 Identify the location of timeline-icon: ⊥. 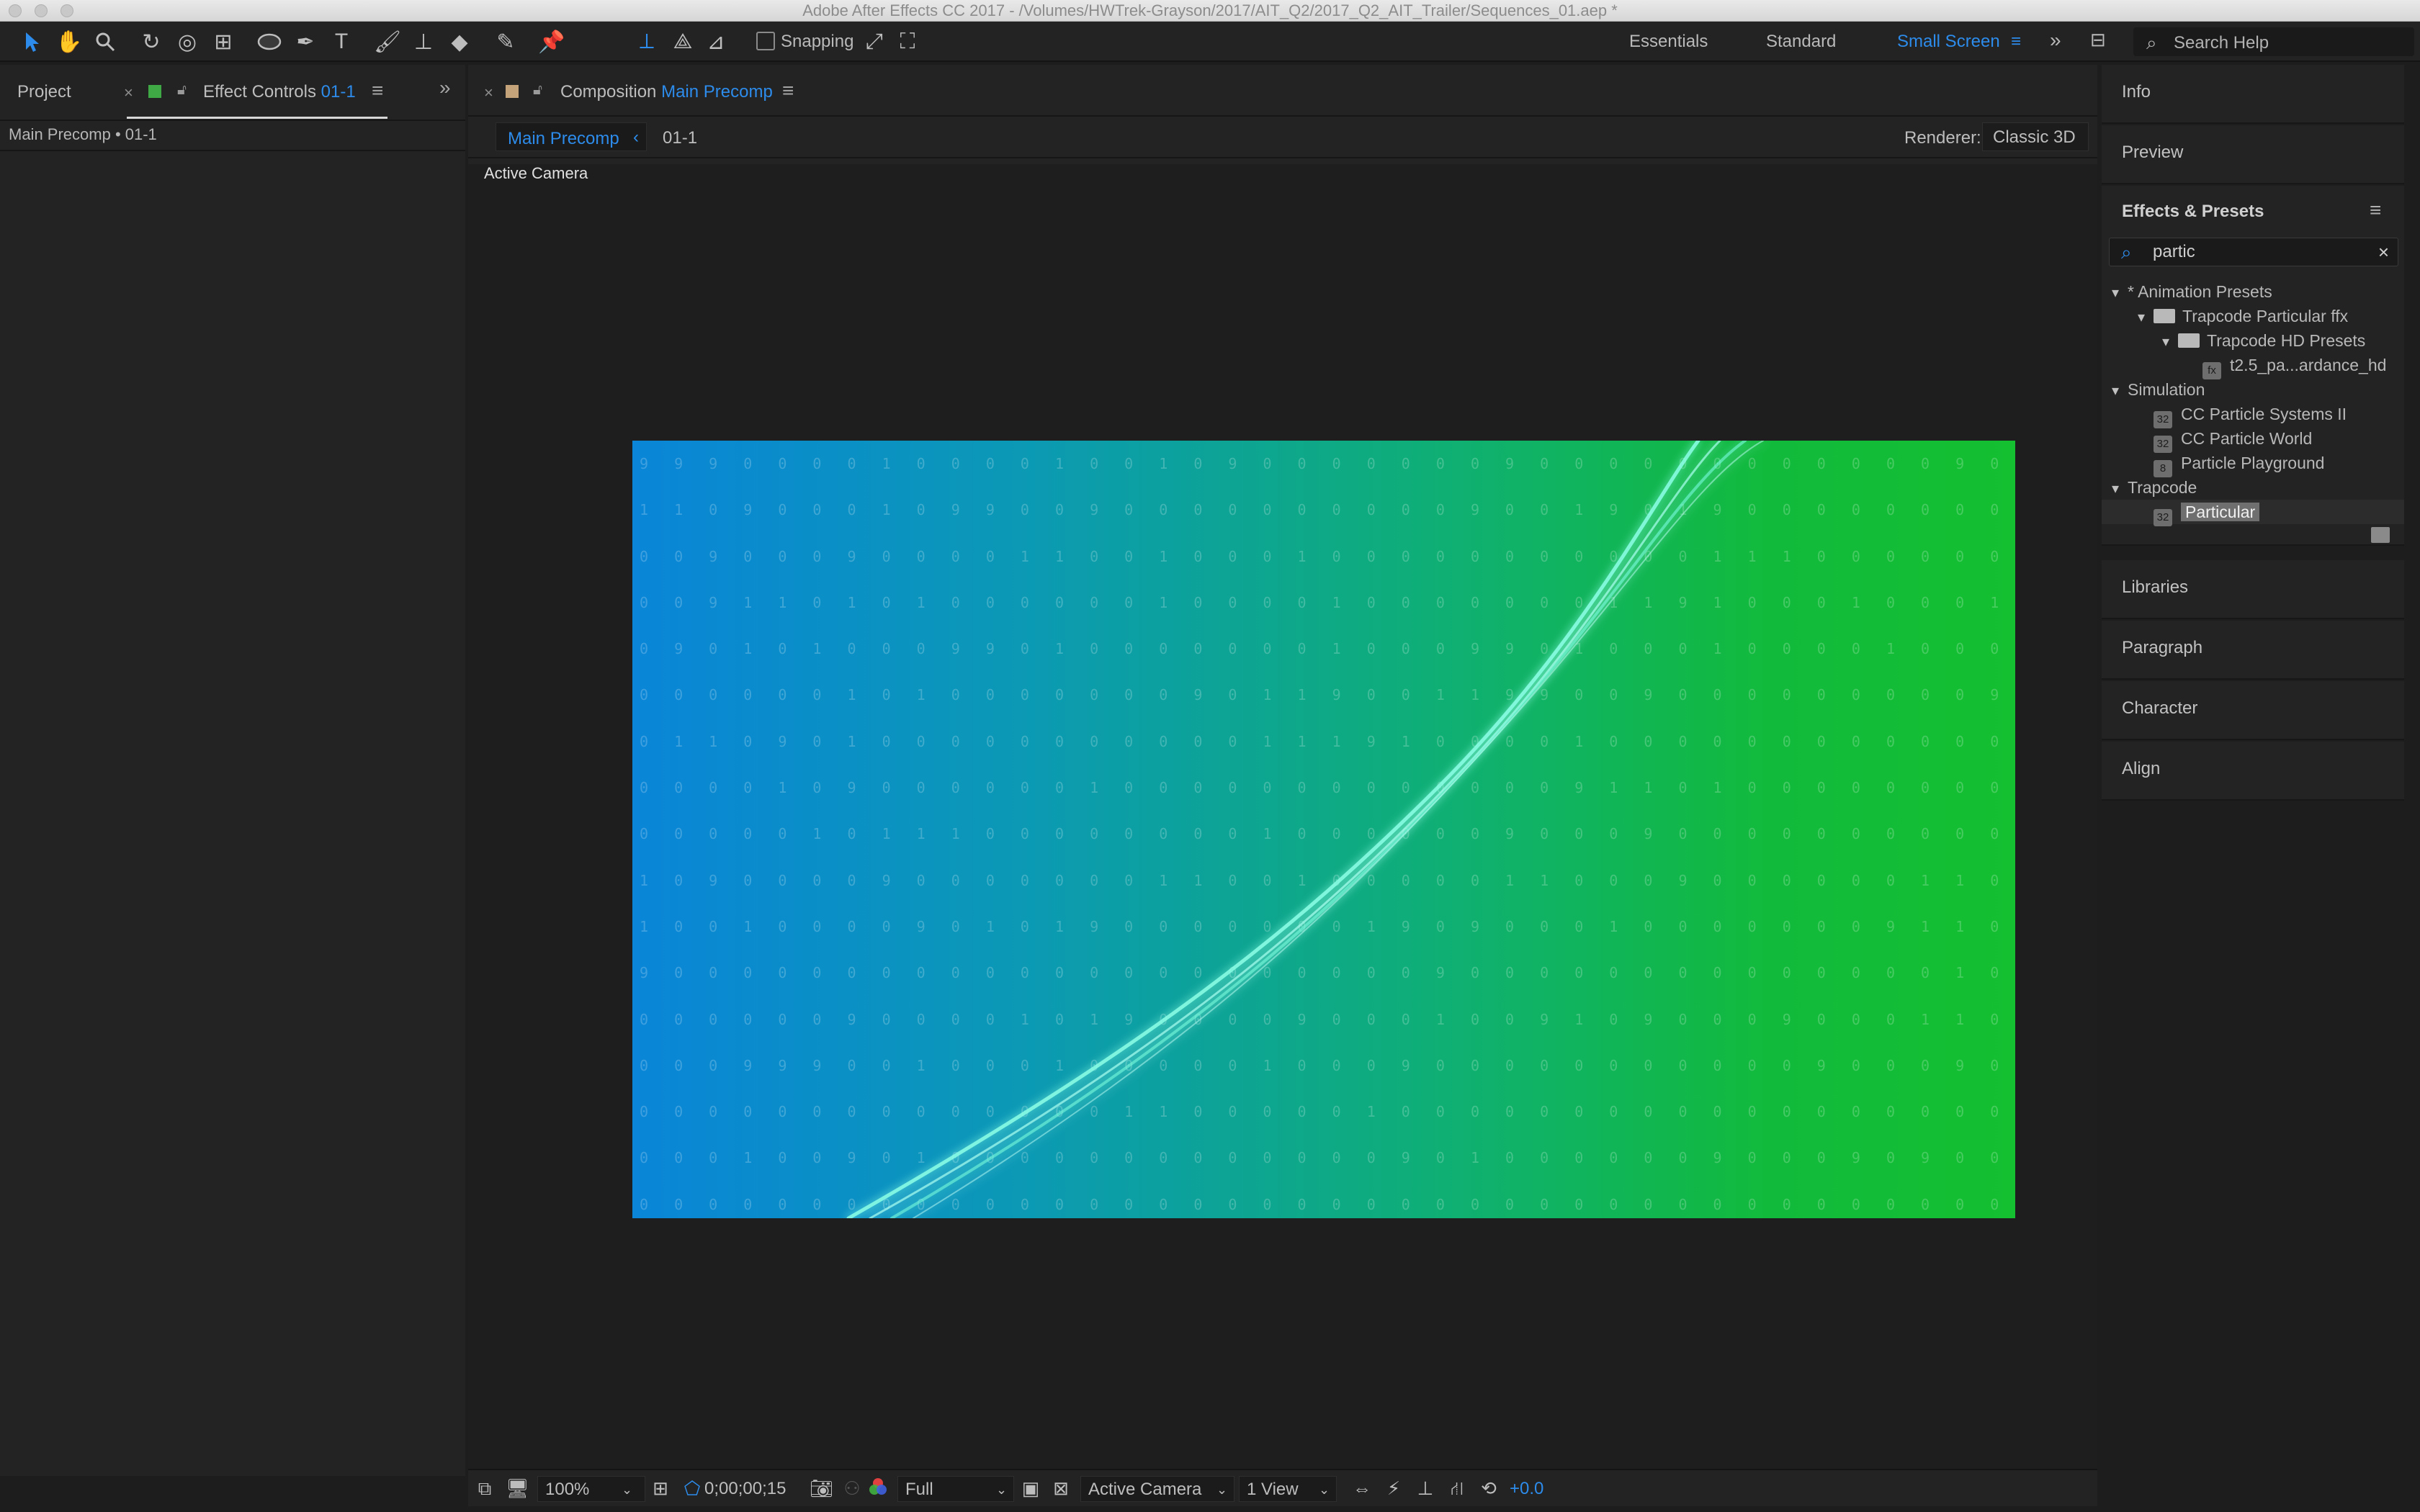
(1425, 1488).